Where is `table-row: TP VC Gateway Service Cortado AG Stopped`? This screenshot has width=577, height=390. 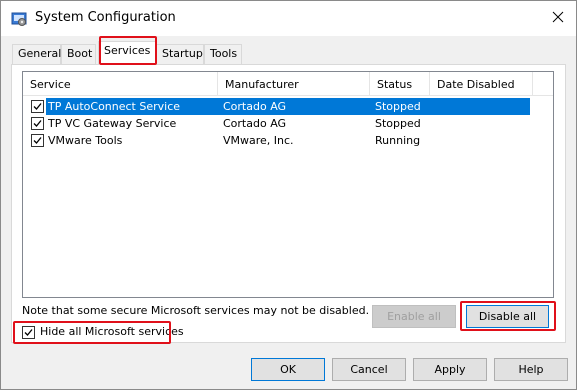 table-row: TP VC Gateway Service Cortado AG Stopped is located at coordinates (288, 123).